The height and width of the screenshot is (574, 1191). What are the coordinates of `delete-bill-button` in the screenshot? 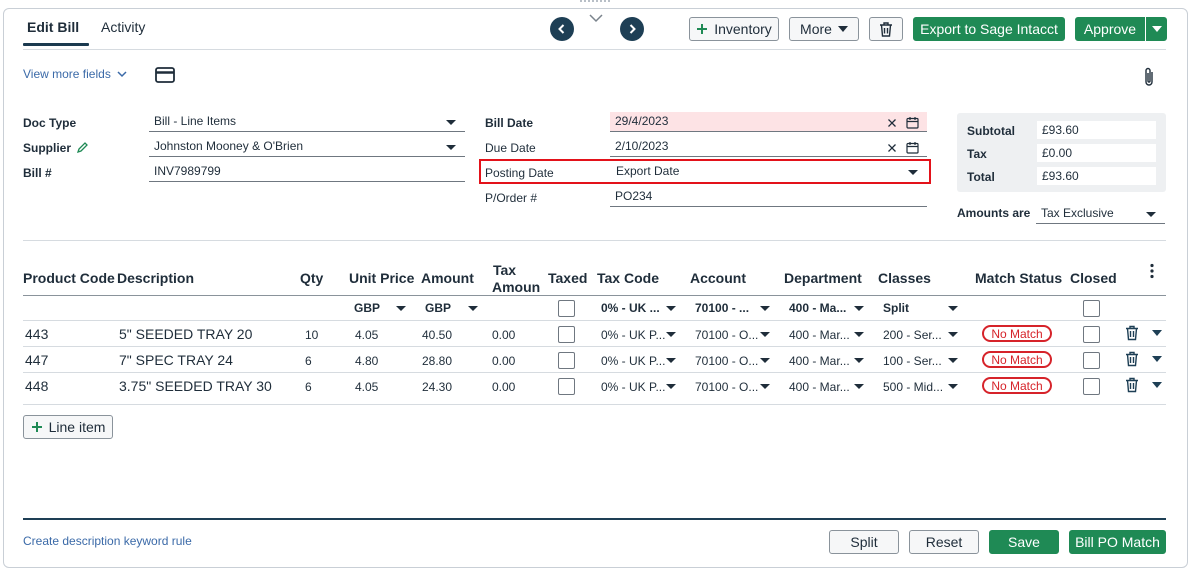 It's located at (886, 29).